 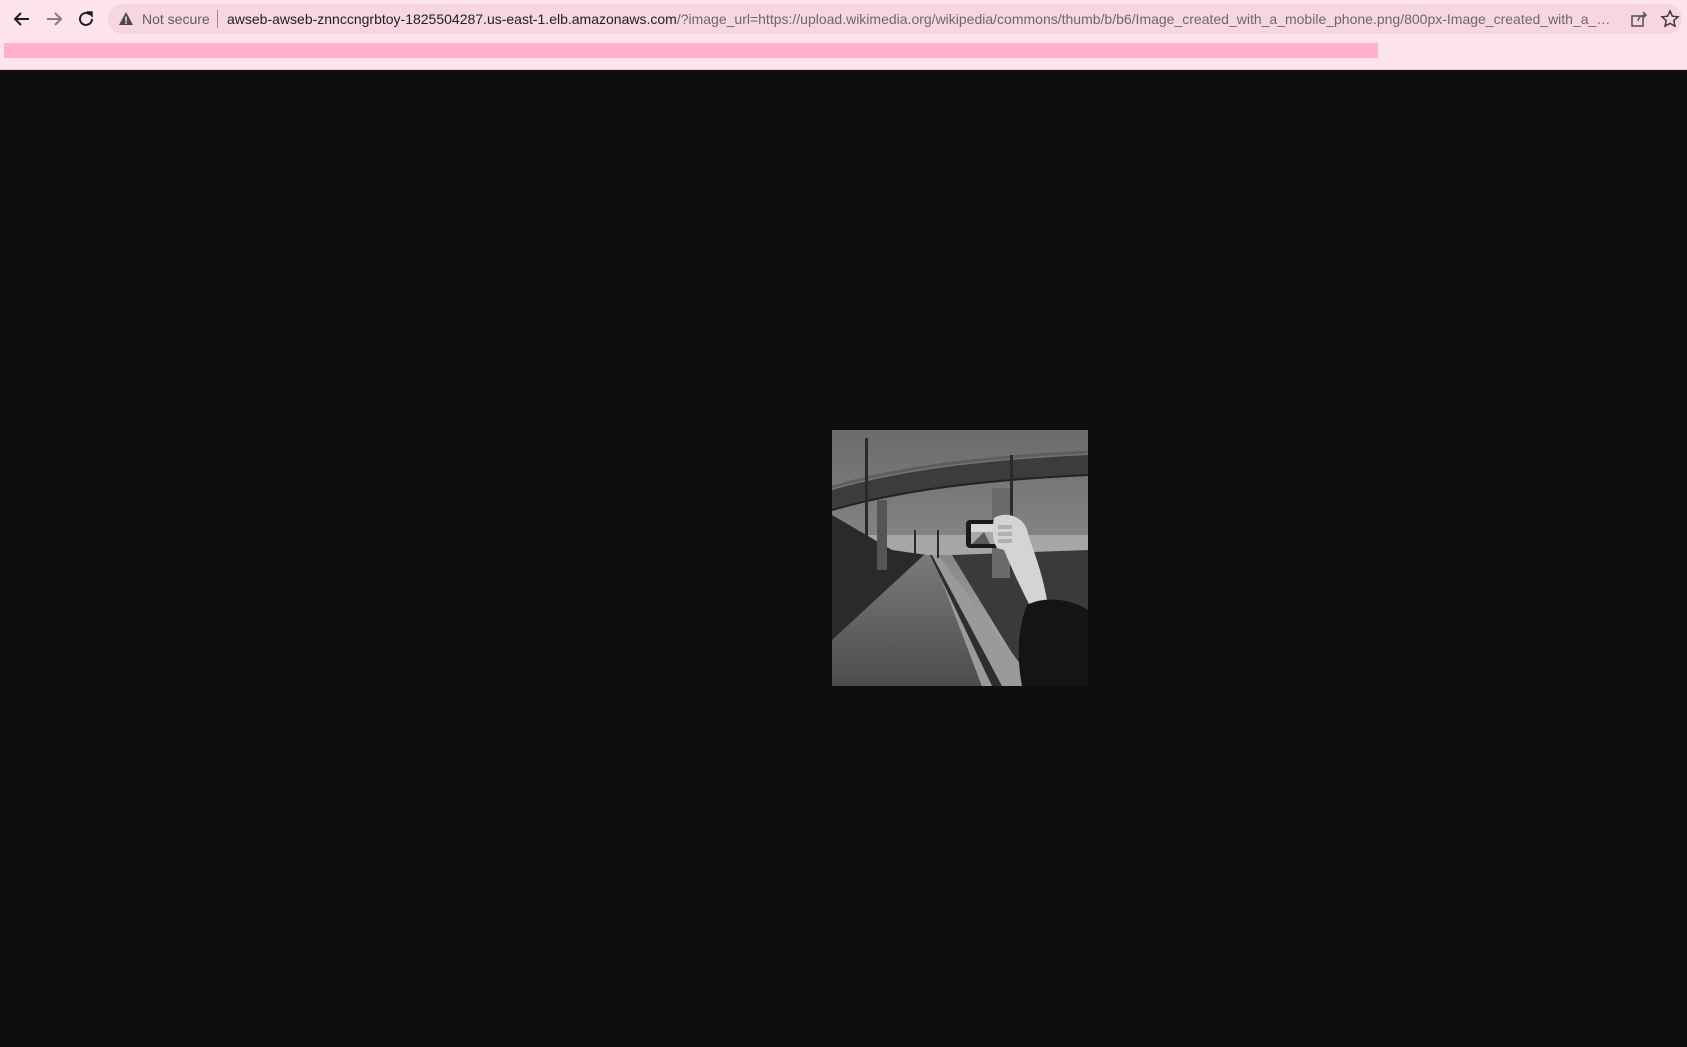 What do you see at coordinates (691, 50) in the screenshot?
I see `loading-progress-bar` at bounding box center [691, 50].